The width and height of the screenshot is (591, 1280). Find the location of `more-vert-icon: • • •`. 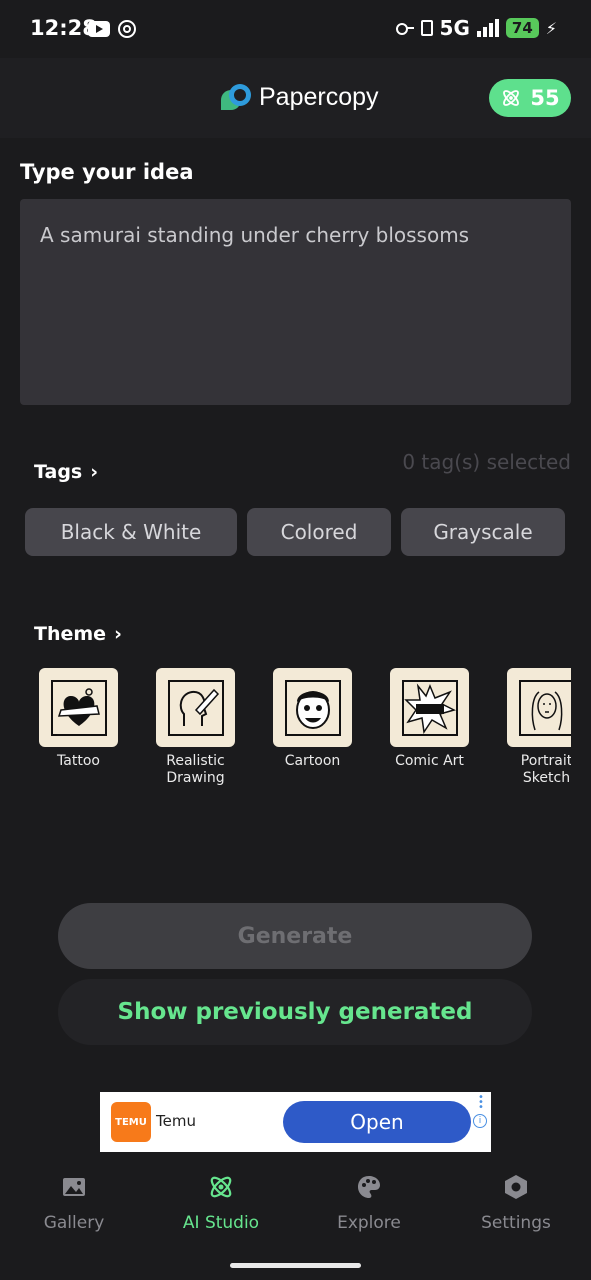

more-vert-icon: • • • is located at coordinates (481, 1103).